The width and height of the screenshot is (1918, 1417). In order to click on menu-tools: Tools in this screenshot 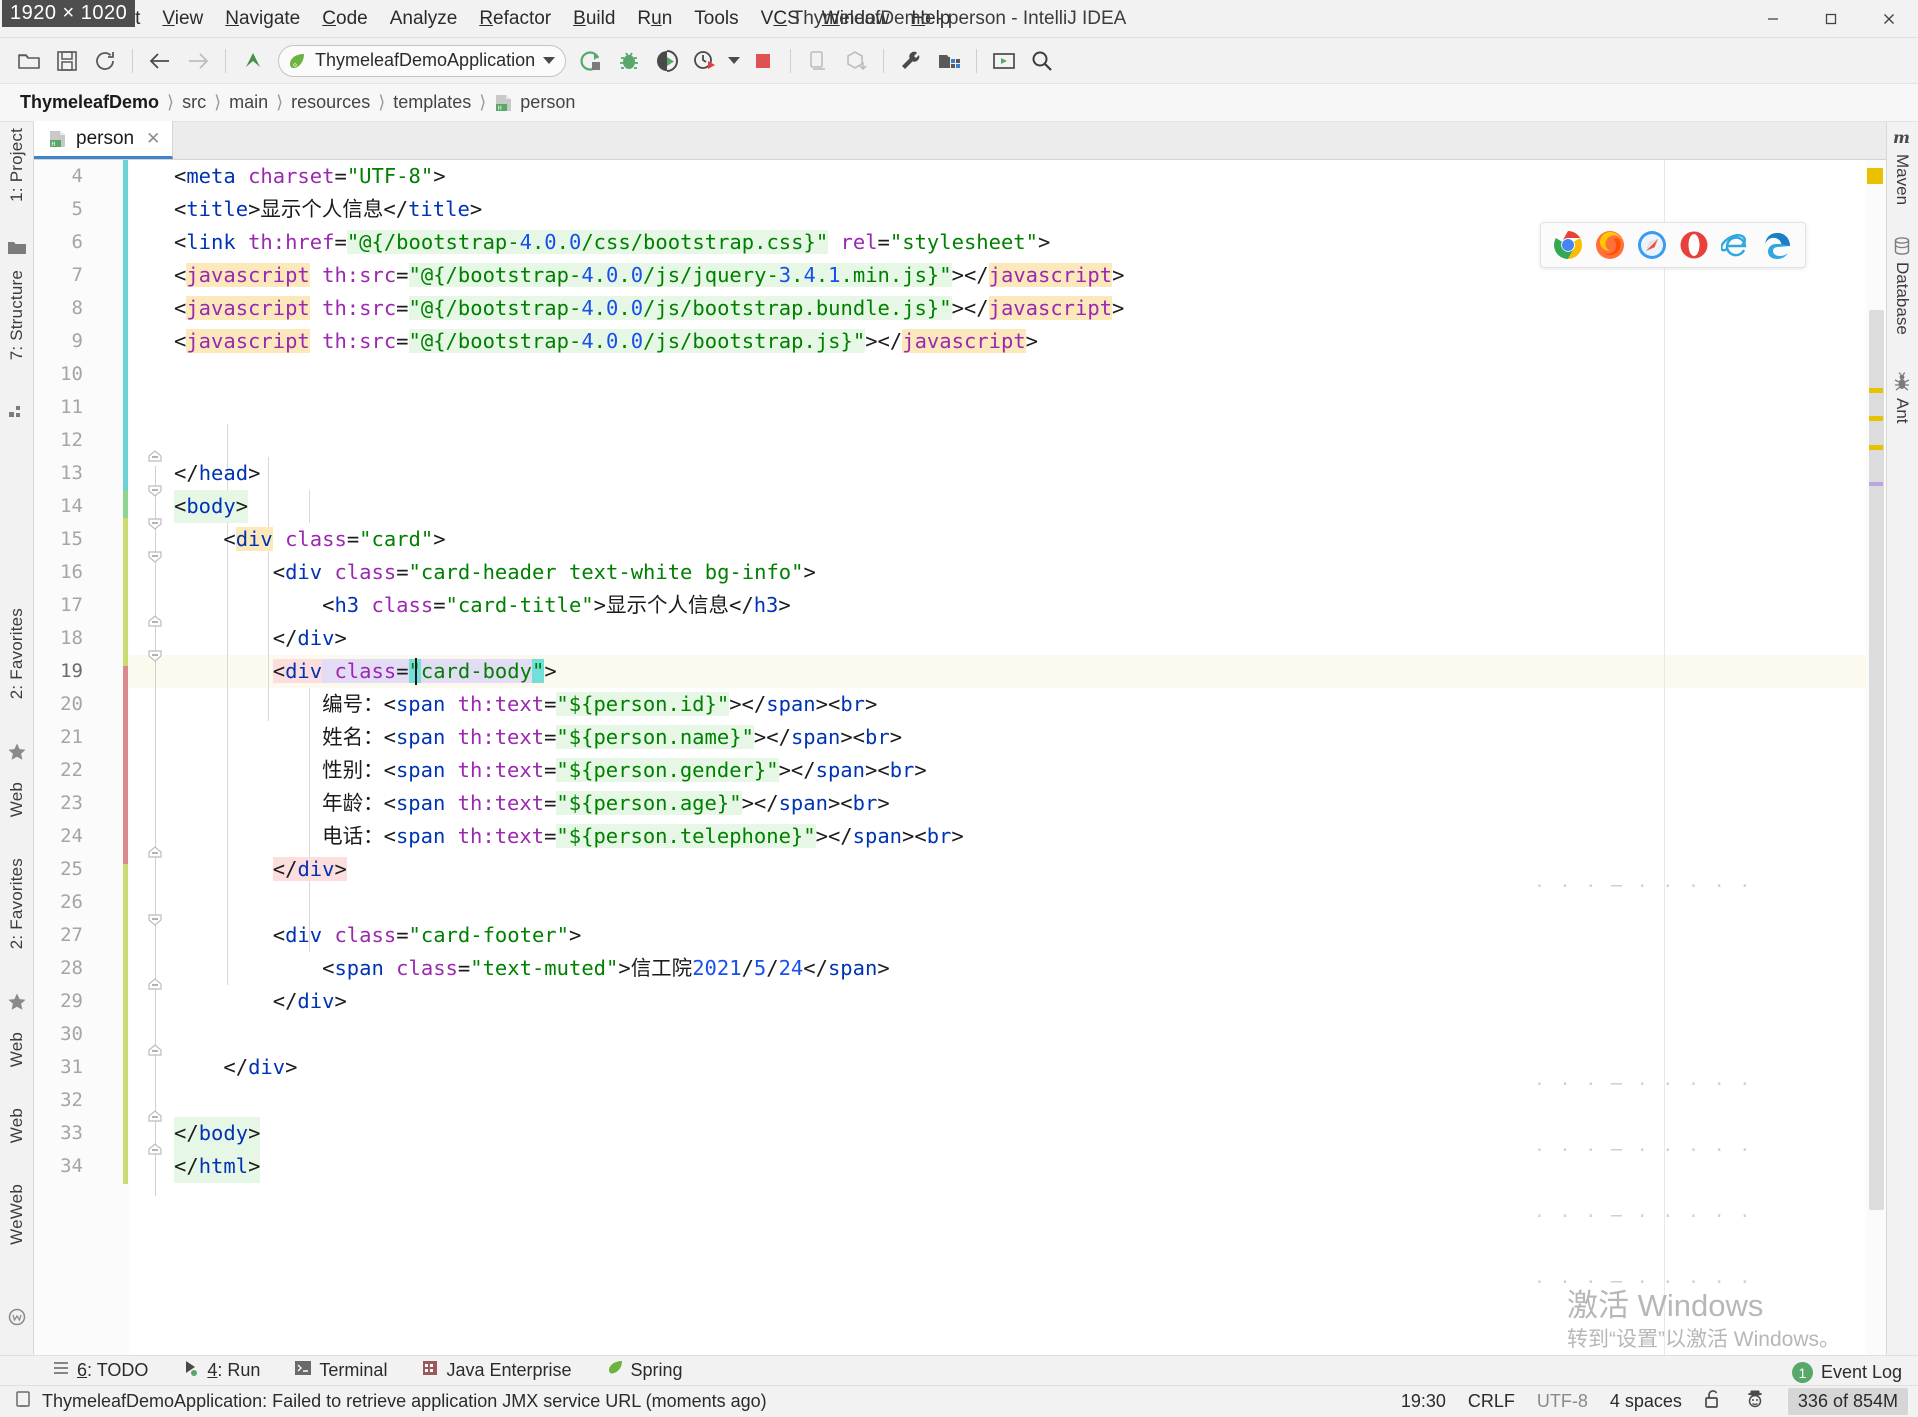, I will do `click(716, 19)`.